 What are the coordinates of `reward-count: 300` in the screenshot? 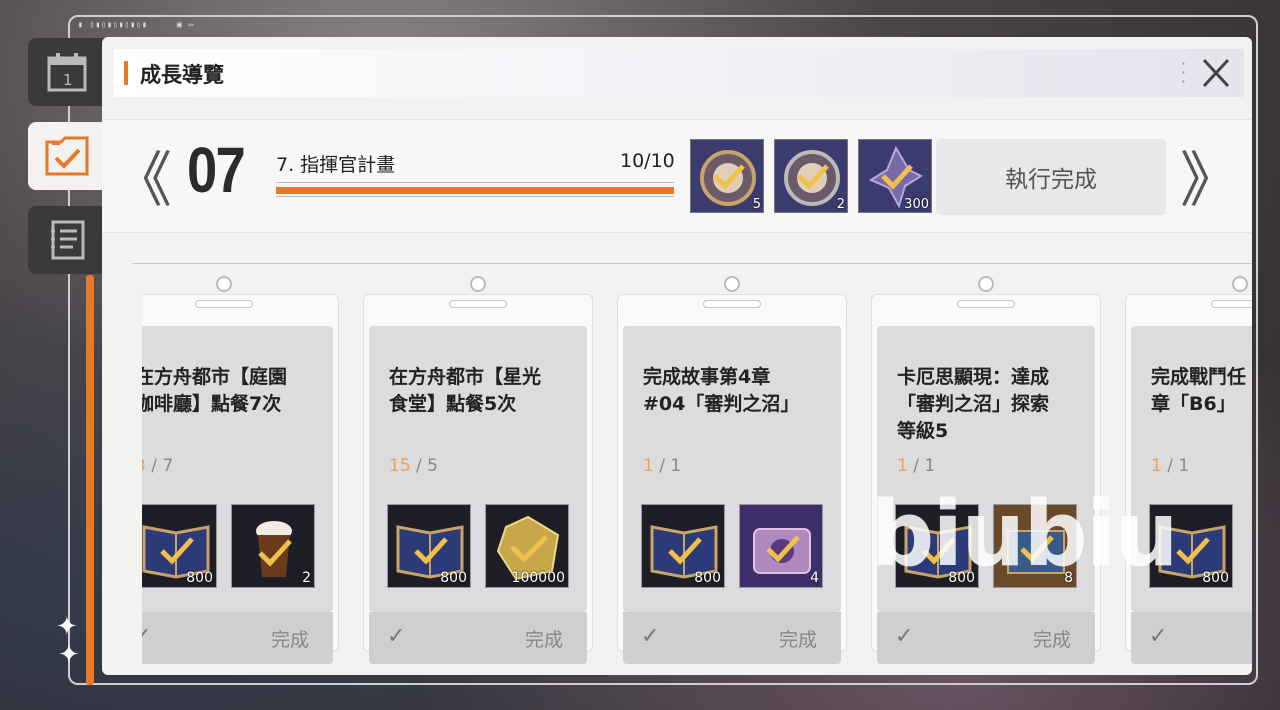 It's located at (916, 204).